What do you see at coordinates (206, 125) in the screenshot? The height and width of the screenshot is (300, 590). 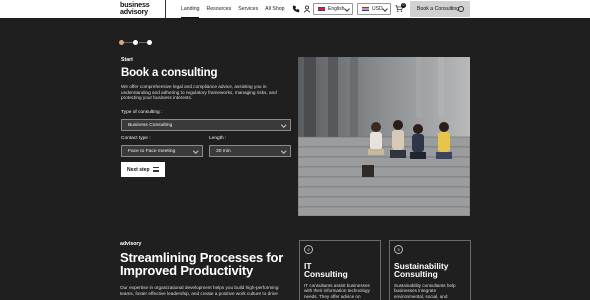 I see `consulting-type-select: Business Consulting` at bounding box center [206, 125].